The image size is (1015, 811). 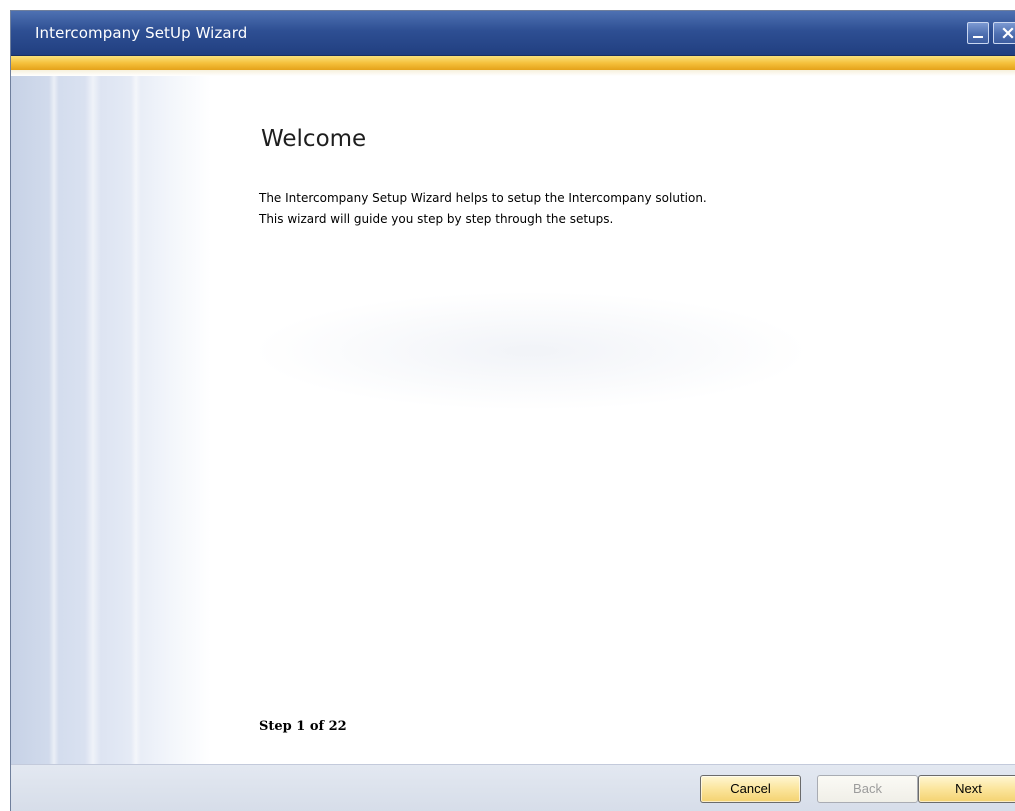 What do you see at coordinates (978, 37) in the screenshot?
I see `minimize-icon` at bounding box center [978, 37].